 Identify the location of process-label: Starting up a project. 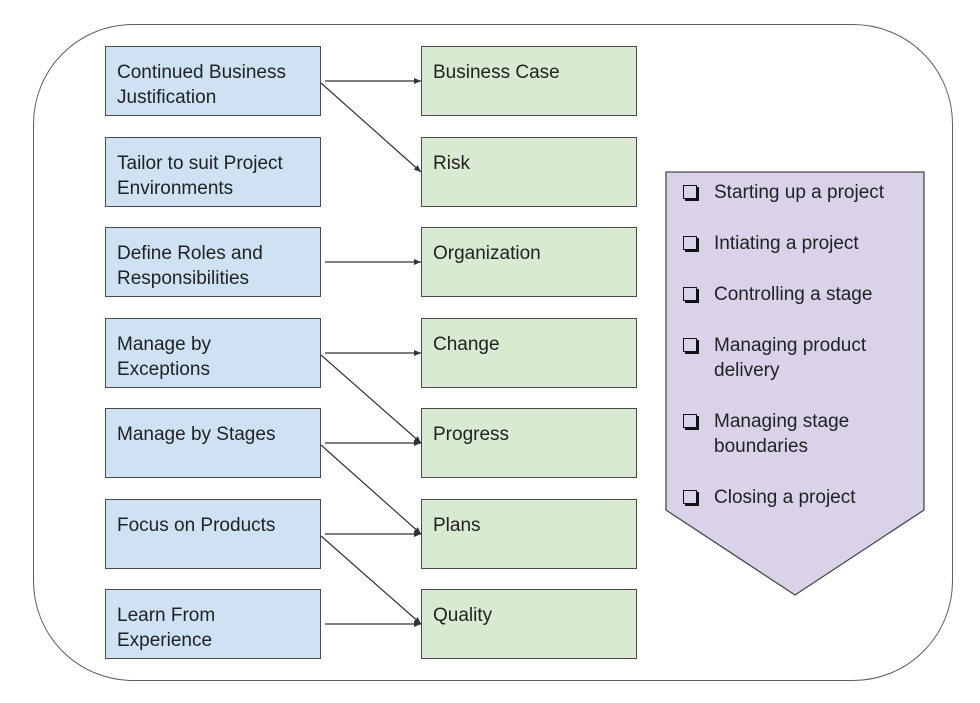
(799, 192).